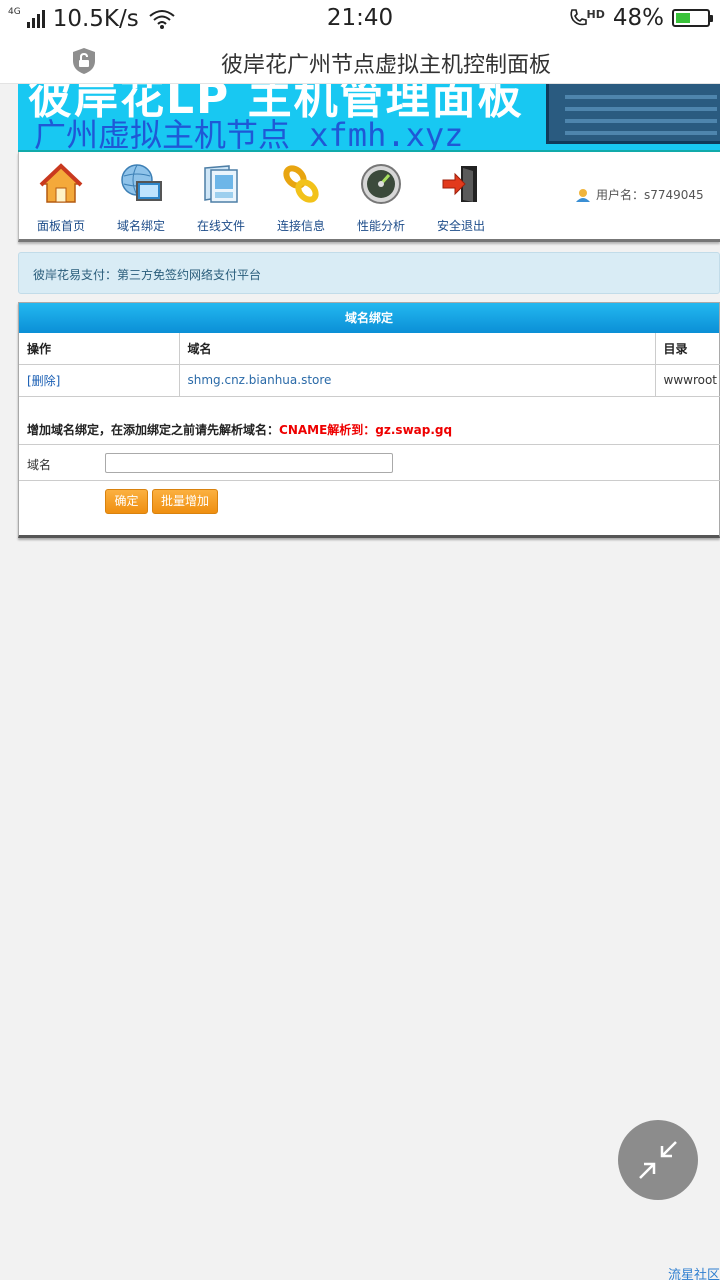  I want to click on collapse-arrows-icon, so click(658, 1160).